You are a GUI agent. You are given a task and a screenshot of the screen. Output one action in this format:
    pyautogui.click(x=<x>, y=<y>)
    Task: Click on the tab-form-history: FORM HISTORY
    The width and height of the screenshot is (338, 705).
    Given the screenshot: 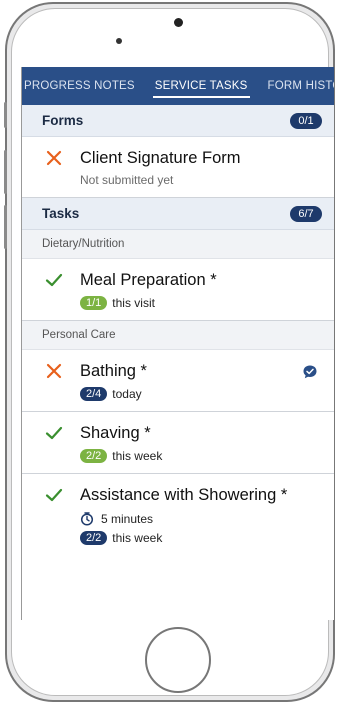 What is the action you would take?
    pyautogui.click(x=296, y=86)
    